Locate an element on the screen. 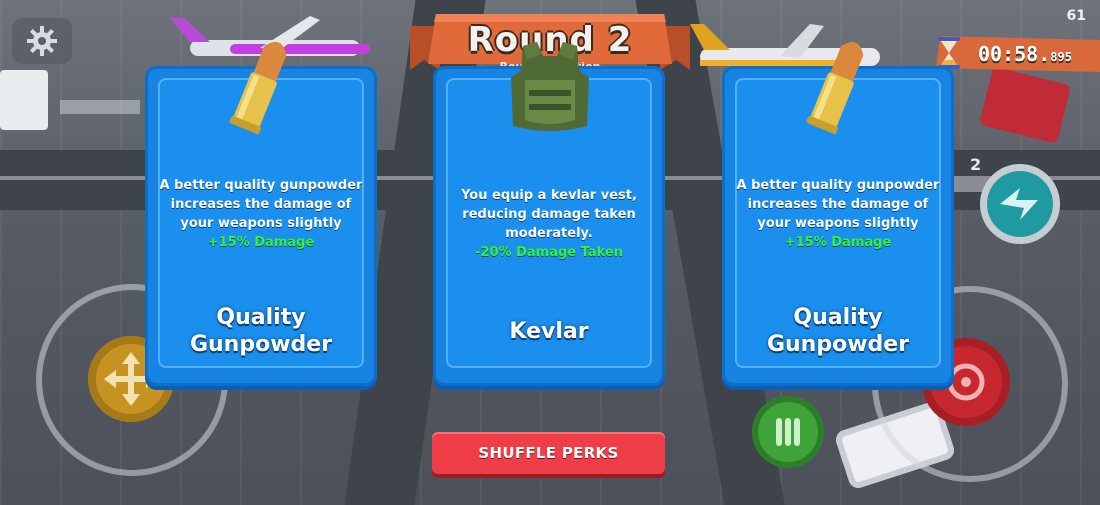  side-badge: 2 is located at coordinates (976, 164).